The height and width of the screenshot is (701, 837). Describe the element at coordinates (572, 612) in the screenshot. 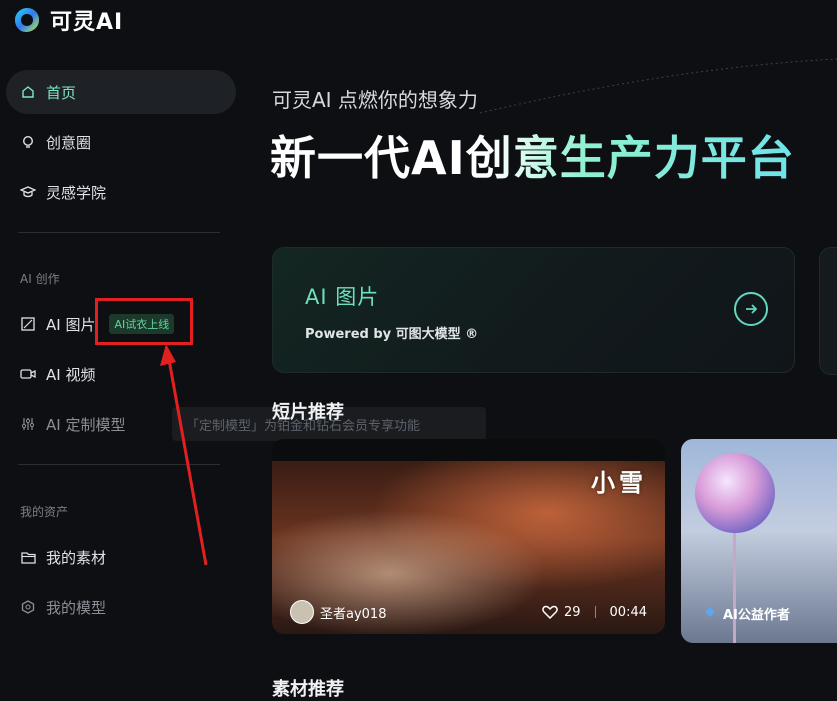

I see `like-count: 29` at that location.